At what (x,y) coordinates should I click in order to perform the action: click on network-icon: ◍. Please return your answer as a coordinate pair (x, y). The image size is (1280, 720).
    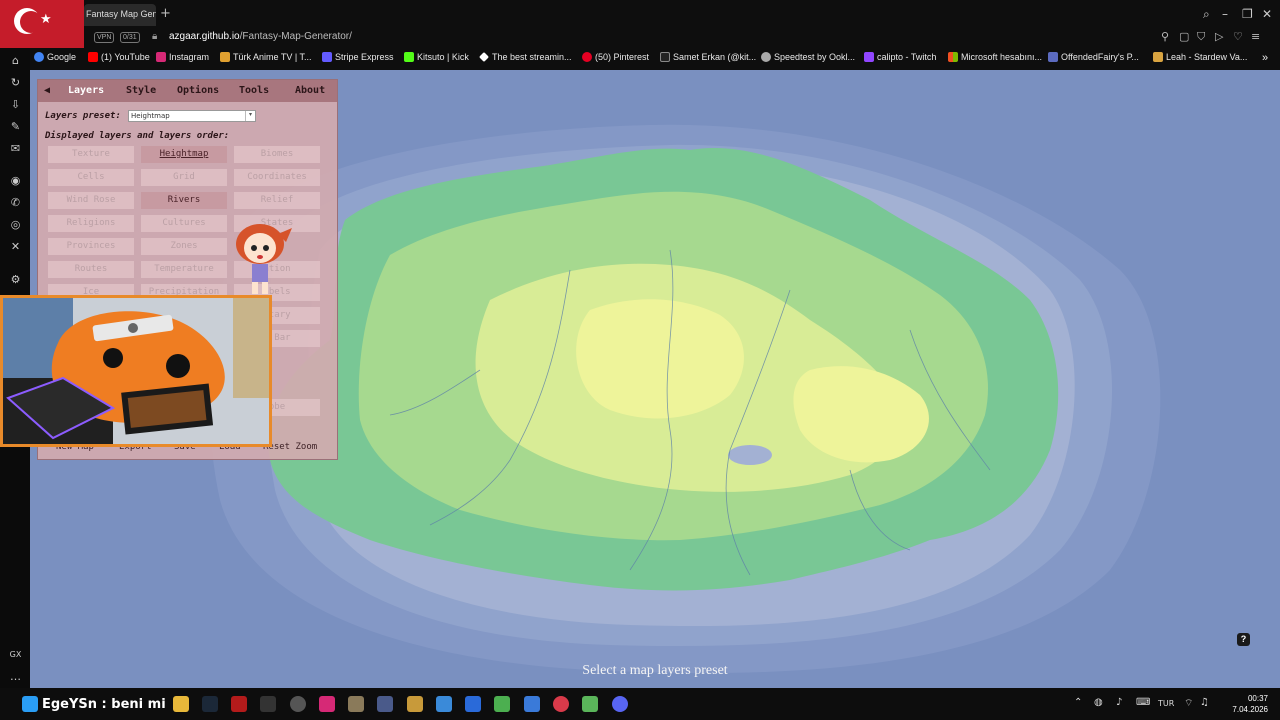
    Looking at the image, I should click on (1098, 702).